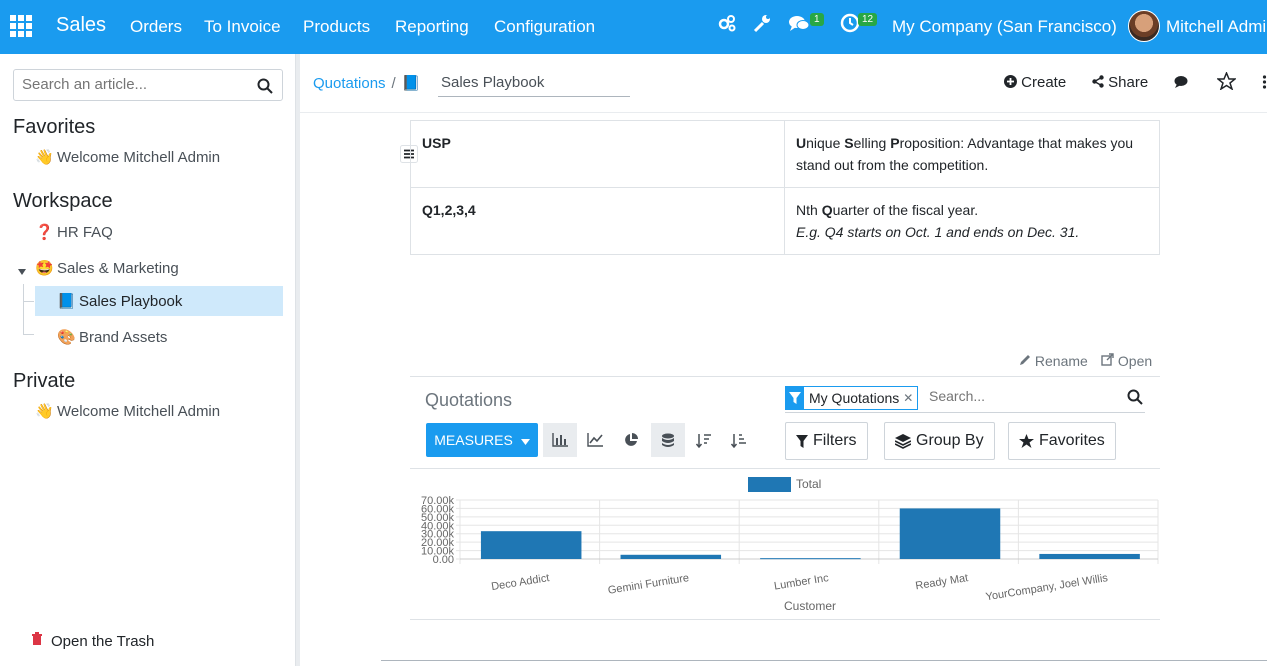  Describe the element at coordinates (1144, 26) in the screenshot. I see `user-avatar` at that location.